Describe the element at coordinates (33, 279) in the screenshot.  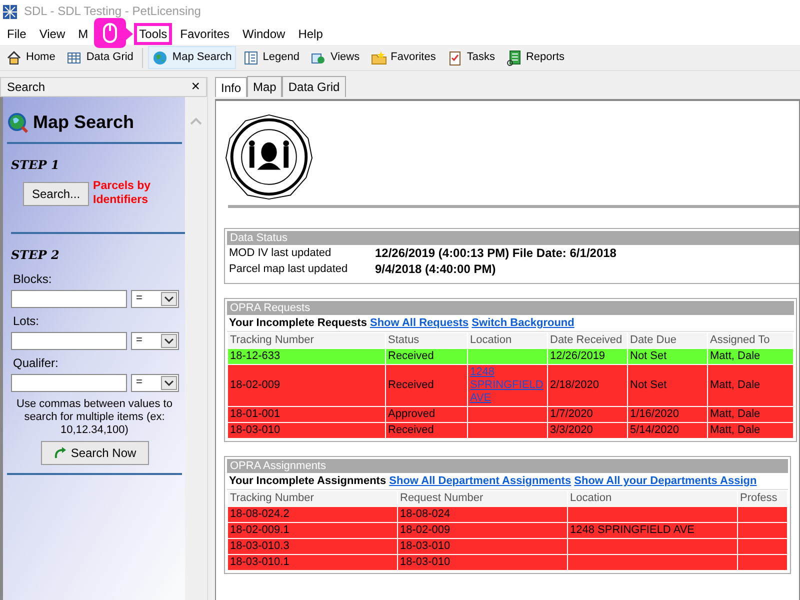
I see `field-label: Blocks:` at that location.